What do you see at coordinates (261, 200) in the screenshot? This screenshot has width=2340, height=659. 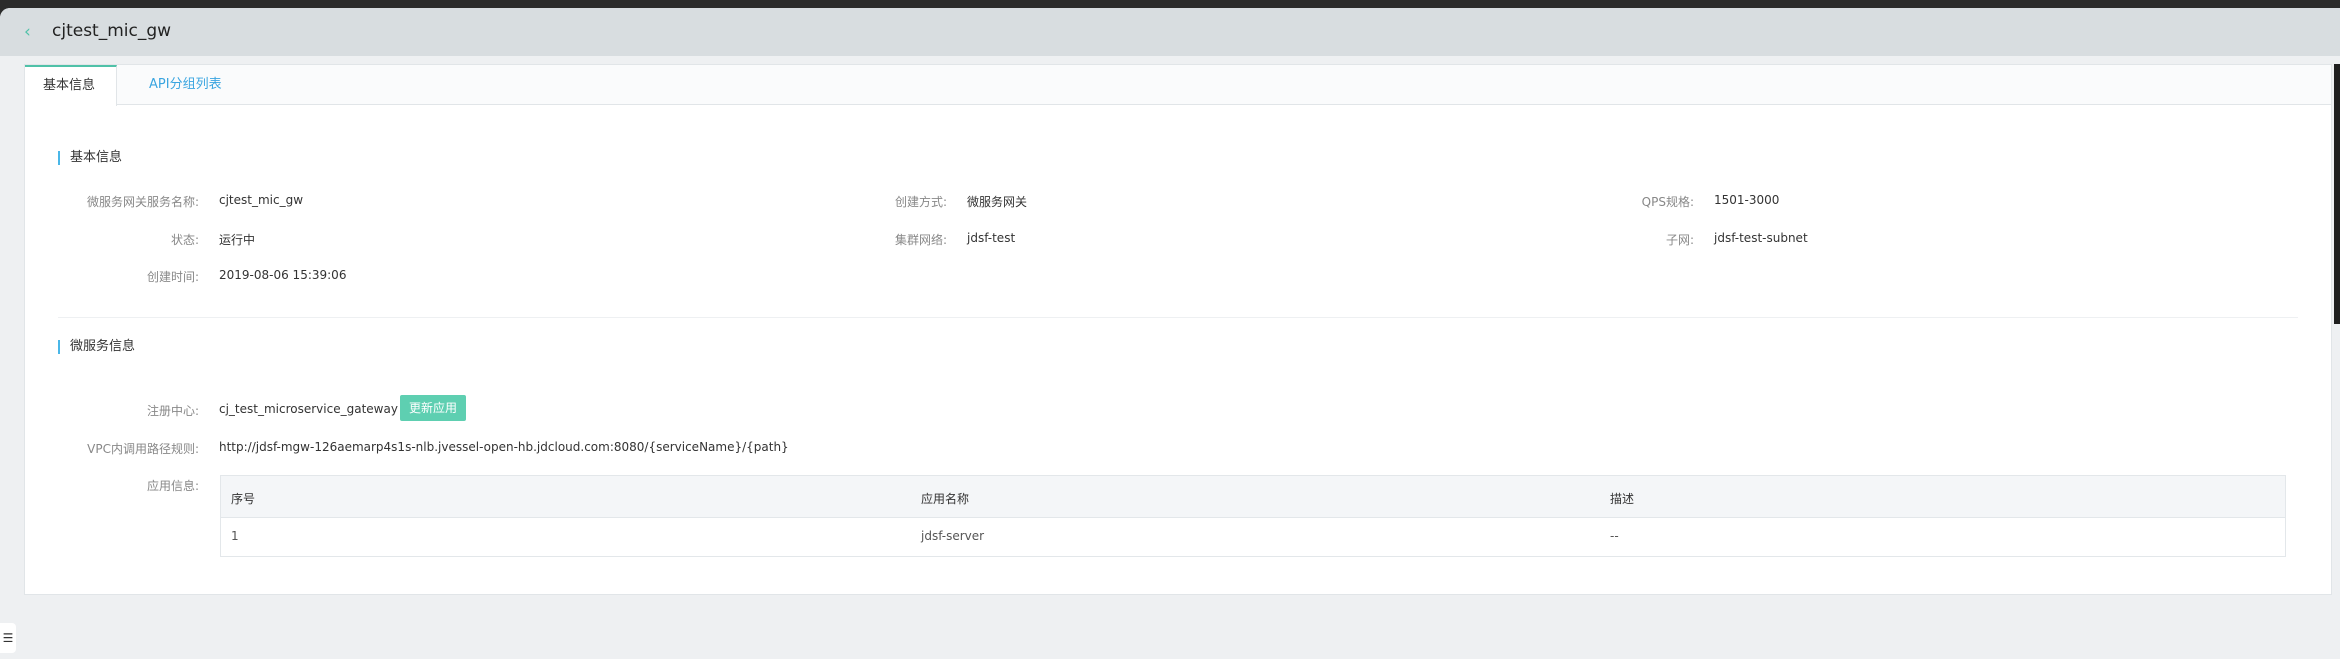 I see `value-service-name: cjtest_mic_gw` at bounding box center [261, 200].